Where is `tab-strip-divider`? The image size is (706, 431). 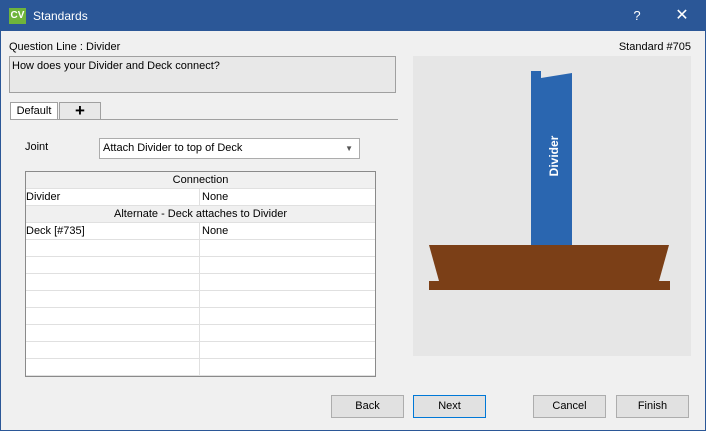 tab-strip-divider is located at coordinates (204, 119).